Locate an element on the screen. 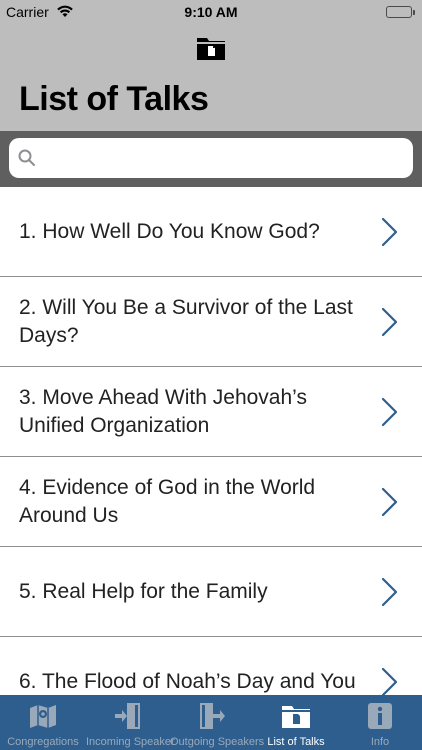  tab-congregations: Congregations is located at coordinates (43, 722).